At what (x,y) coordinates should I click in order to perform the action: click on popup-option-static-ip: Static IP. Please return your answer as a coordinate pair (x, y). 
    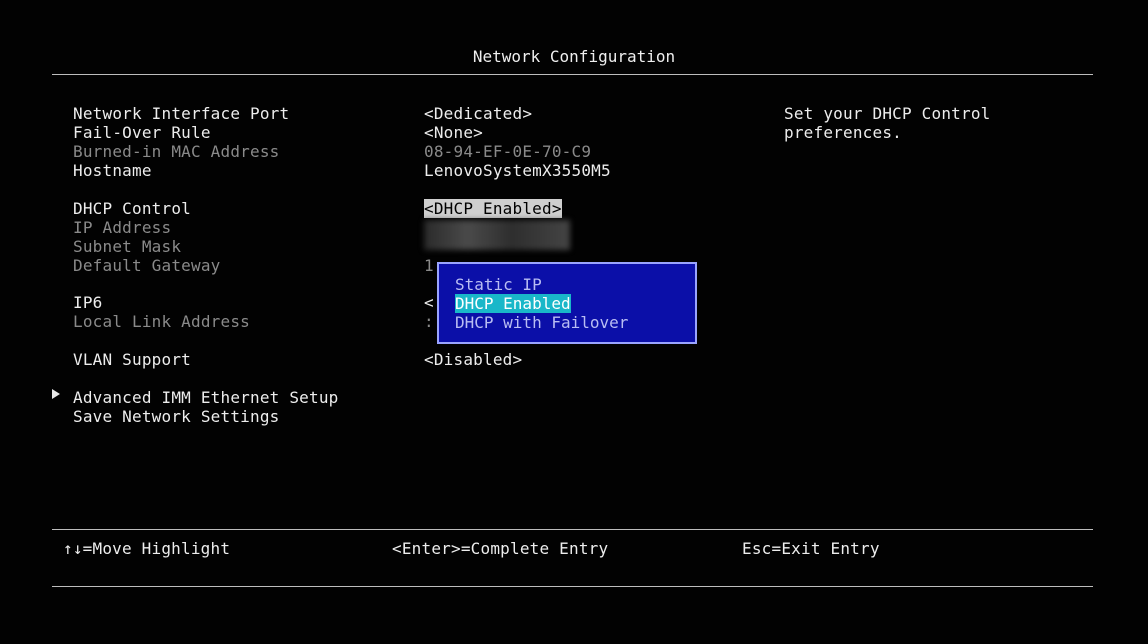
    Looking at the image, I should click on (498, 284).